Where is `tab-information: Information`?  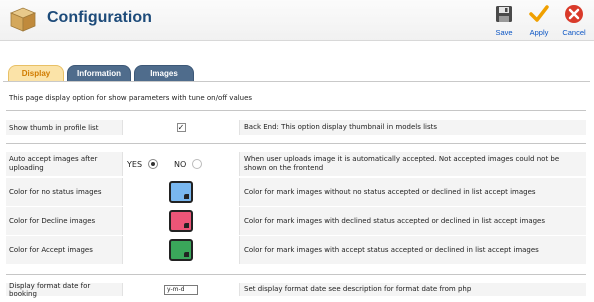
tab-information: Information is located at coordinates (99, 73).